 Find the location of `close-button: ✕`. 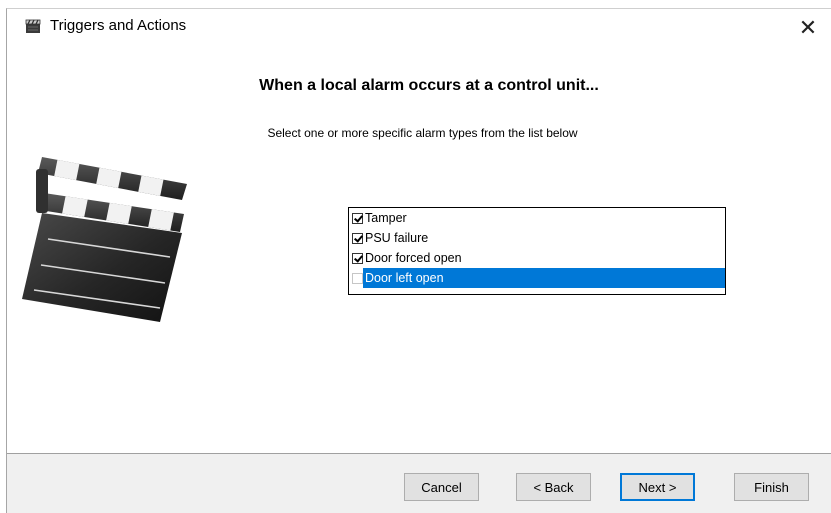

close-button: ✕ is located at coordinates (808, 28).